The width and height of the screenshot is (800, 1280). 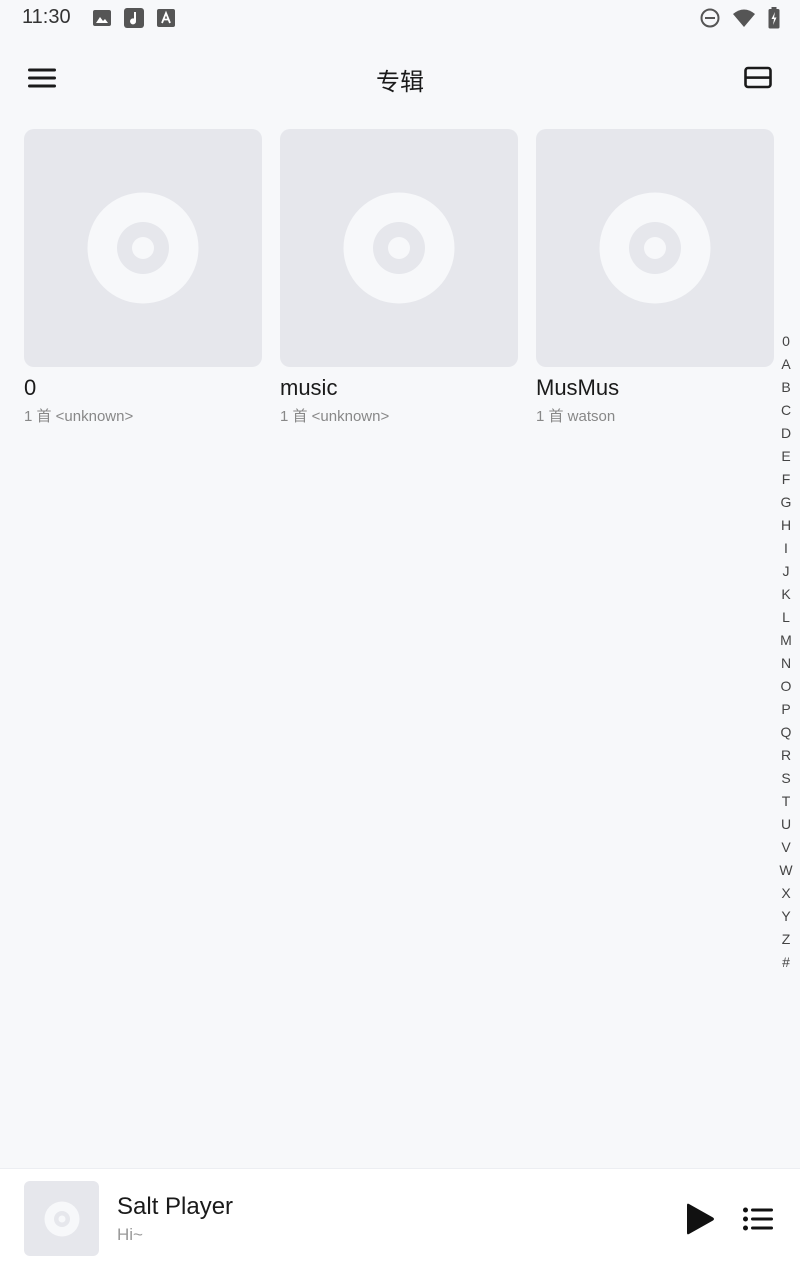 What do you see at coordinates (744, 18) in the screenshot?
I see `wifi-icon` at bounding box center [744, 18].